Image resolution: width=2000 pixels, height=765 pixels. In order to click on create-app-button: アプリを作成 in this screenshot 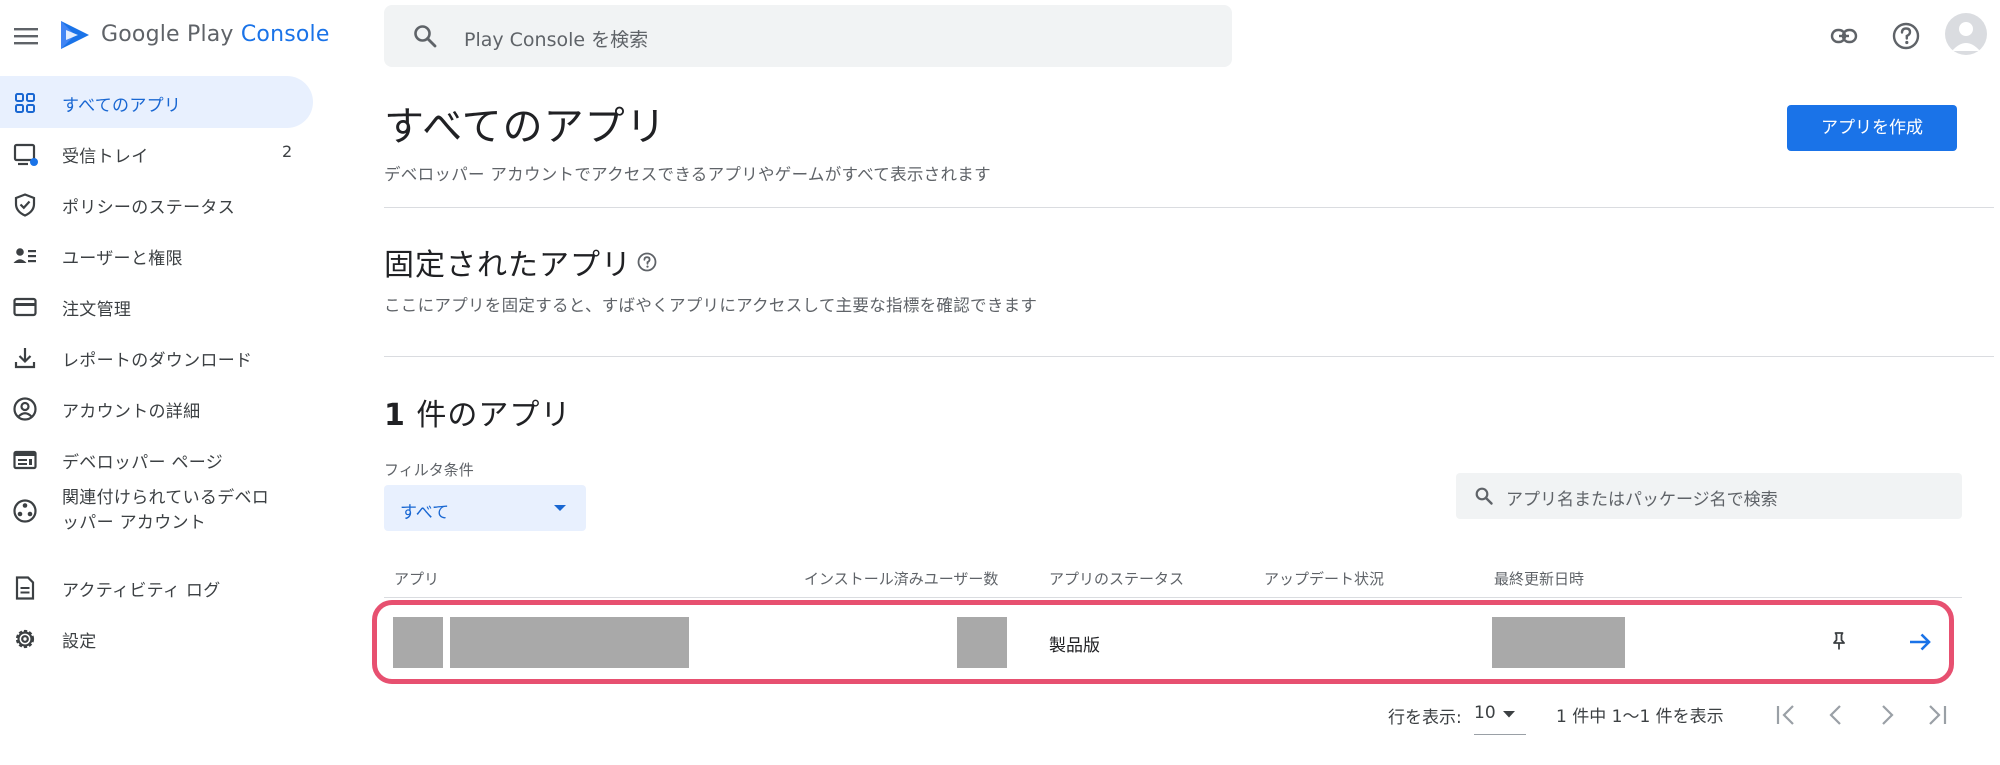, I will do `click(1872, 128)`.